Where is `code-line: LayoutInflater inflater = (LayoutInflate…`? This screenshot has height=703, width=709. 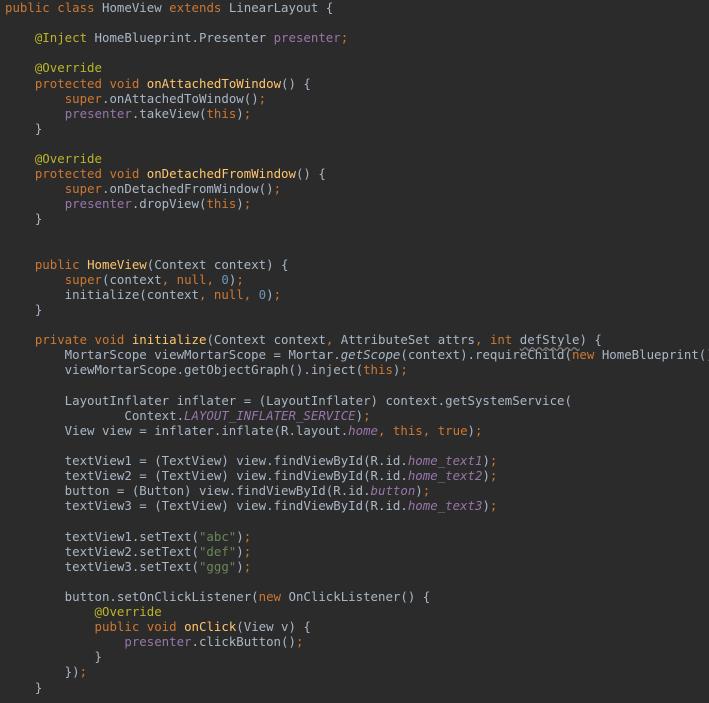
code-line: LayoutInflater inflater = (LayoutInflate… is located at coordinates (288, 400).